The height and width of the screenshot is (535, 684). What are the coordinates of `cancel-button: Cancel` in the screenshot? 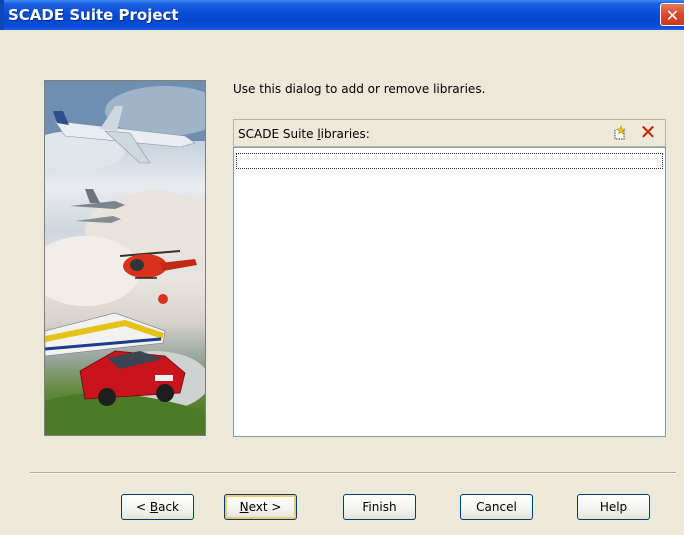 It's located at (496, 507).